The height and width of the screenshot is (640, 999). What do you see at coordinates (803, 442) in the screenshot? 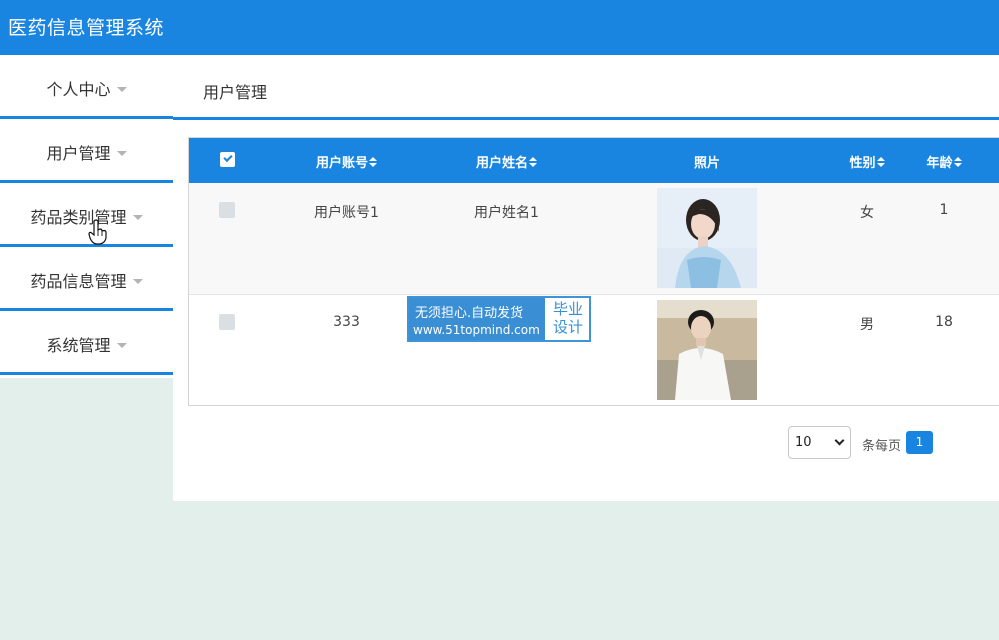
I see `page-size-value: 10` at bounding box center [803, 442].